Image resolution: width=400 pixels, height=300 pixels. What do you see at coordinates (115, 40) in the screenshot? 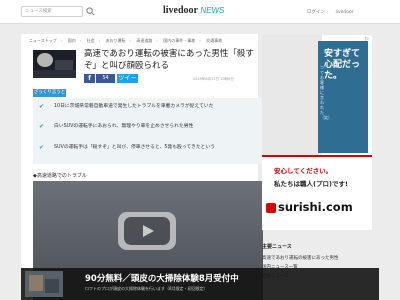
I see `breadcrumb-item: あおり運転` at bounding box center [115, 40].